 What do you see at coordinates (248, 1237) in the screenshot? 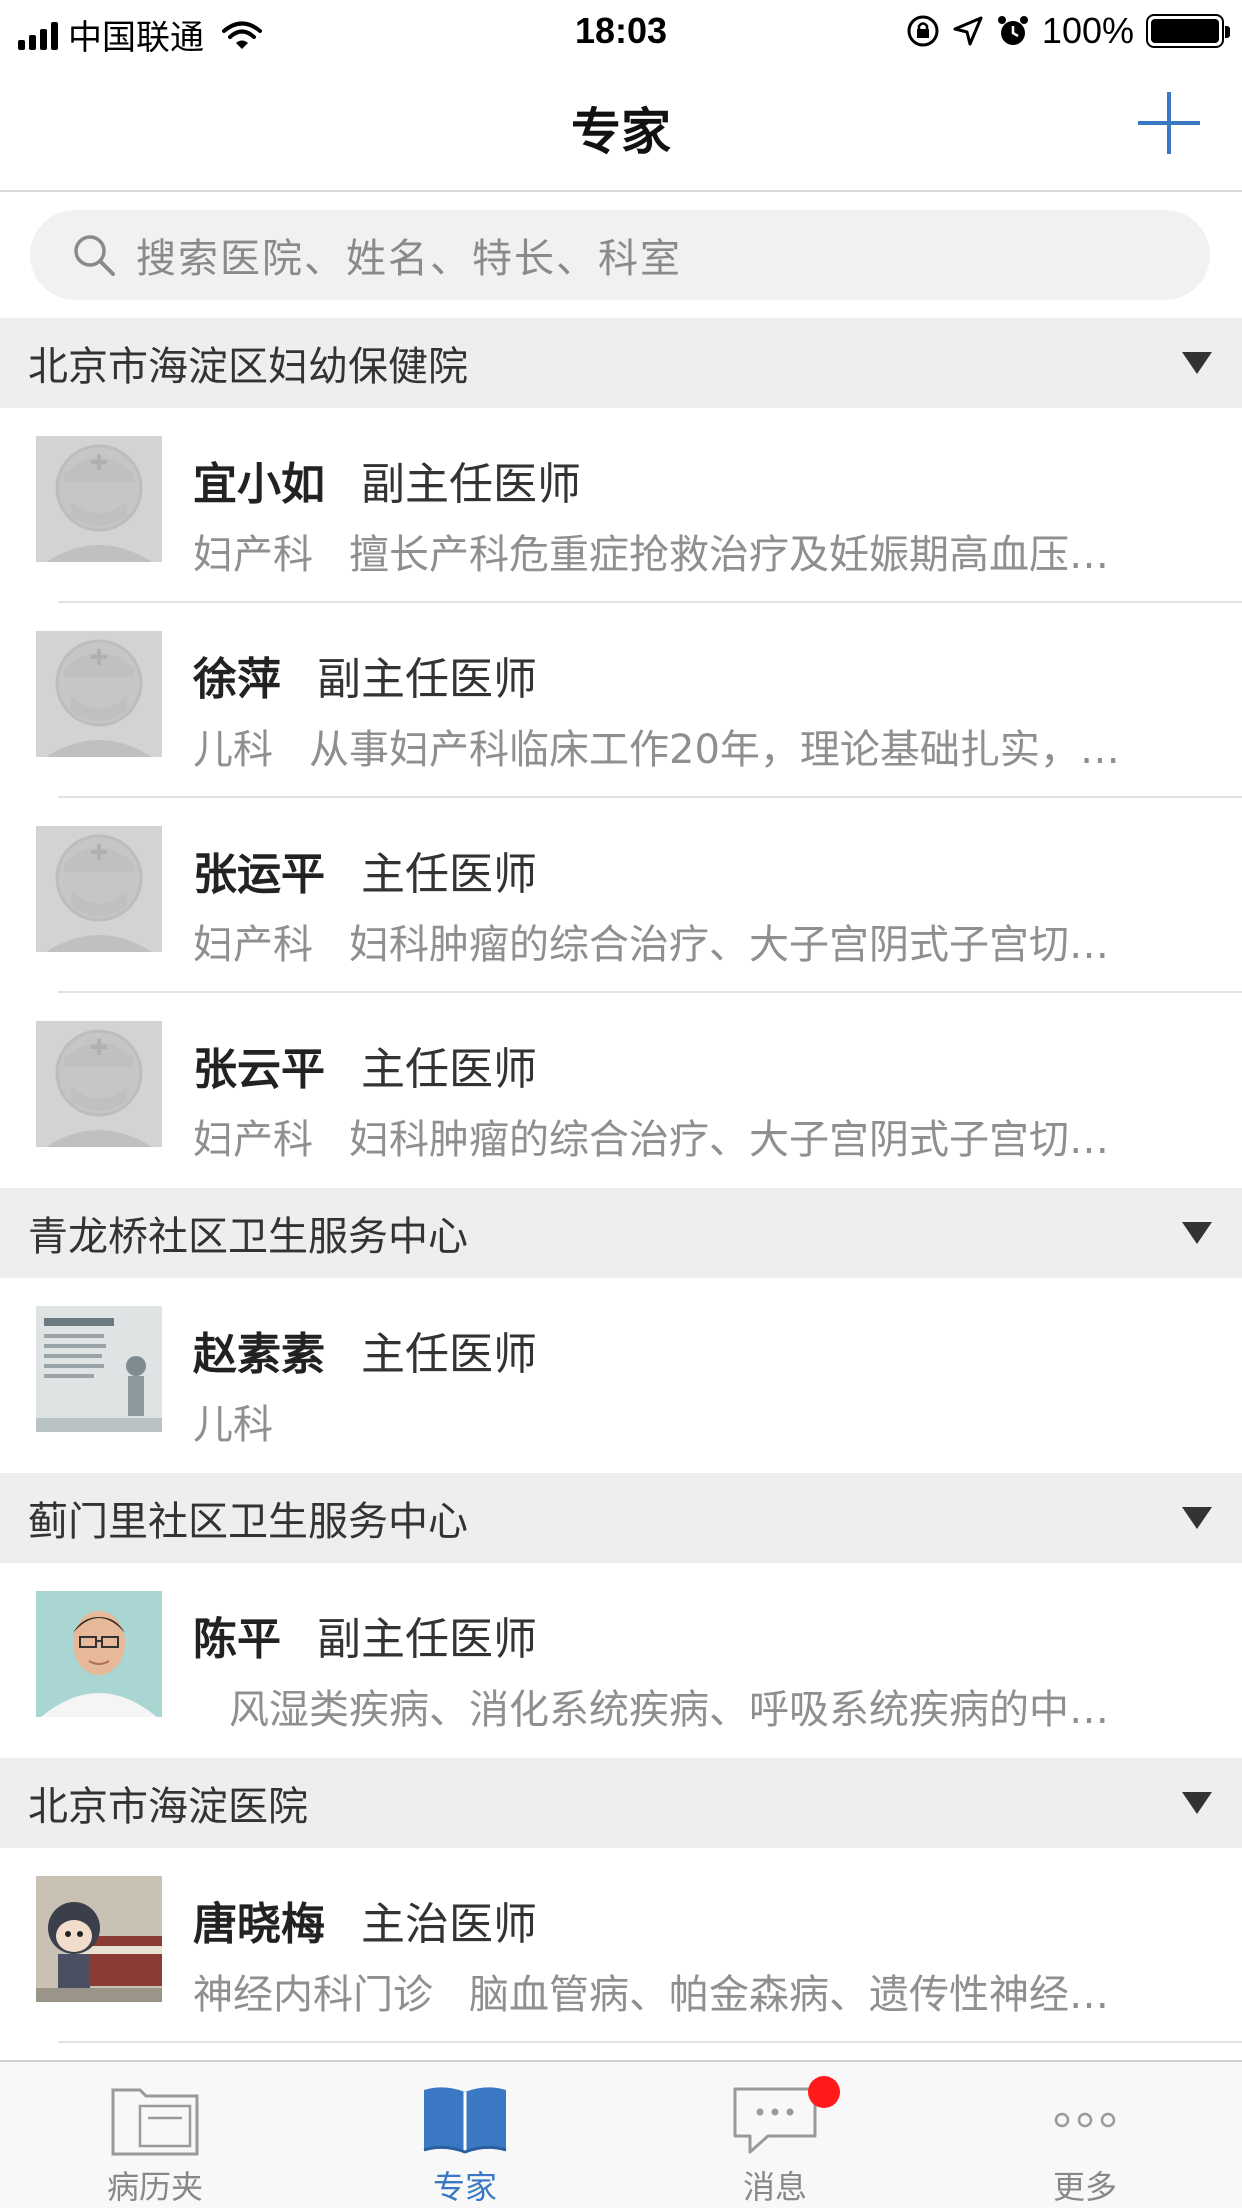
I see `hospital-name: 青龙桥社区卫生服务中心` at bounding box center [248, 1237].